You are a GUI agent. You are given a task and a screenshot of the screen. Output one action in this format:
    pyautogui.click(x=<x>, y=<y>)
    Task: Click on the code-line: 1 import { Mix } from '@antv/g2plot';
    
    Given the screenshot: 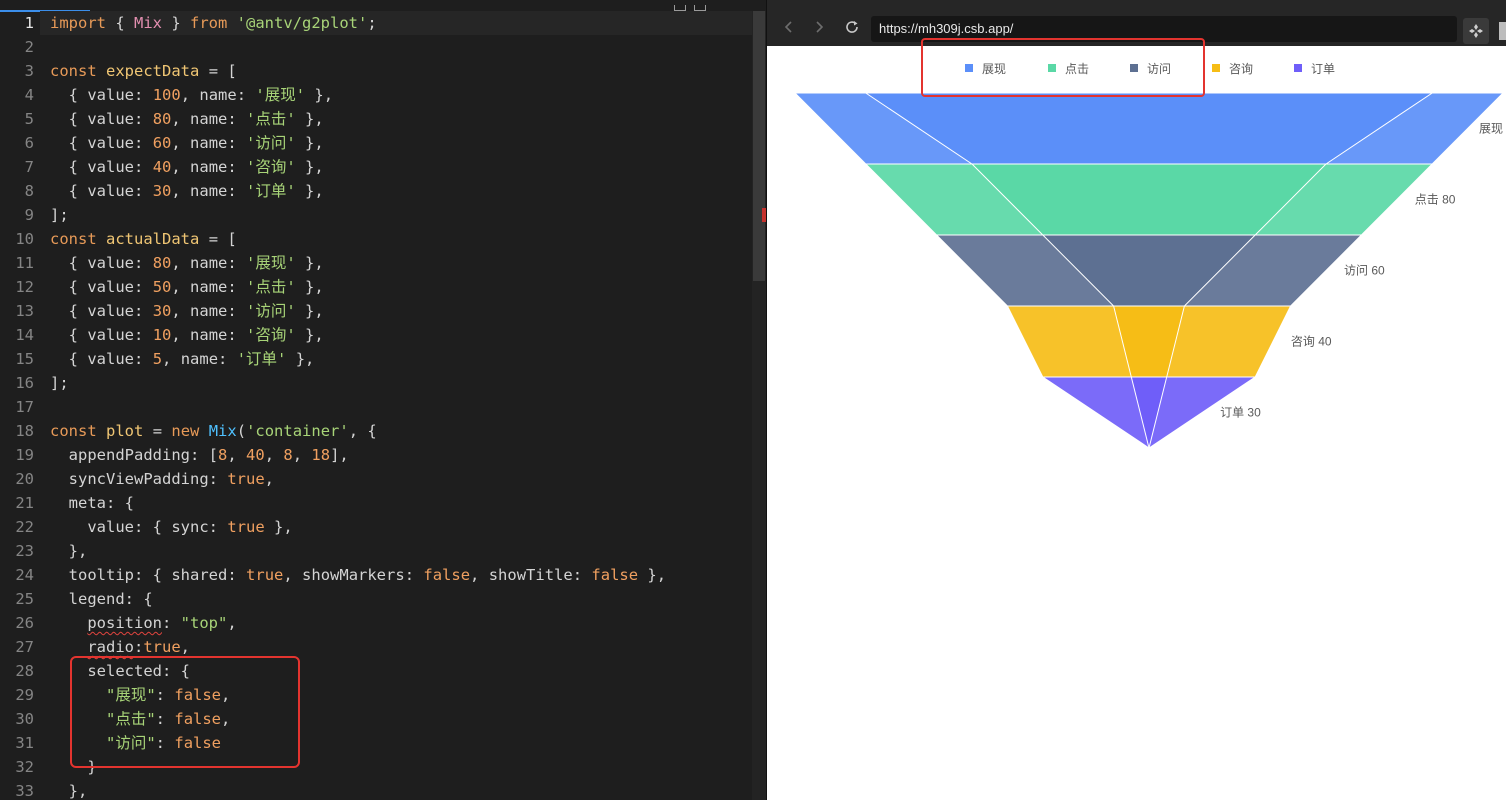 What is the action you would take?
    pyautogui.click(x=376, y=23)
    